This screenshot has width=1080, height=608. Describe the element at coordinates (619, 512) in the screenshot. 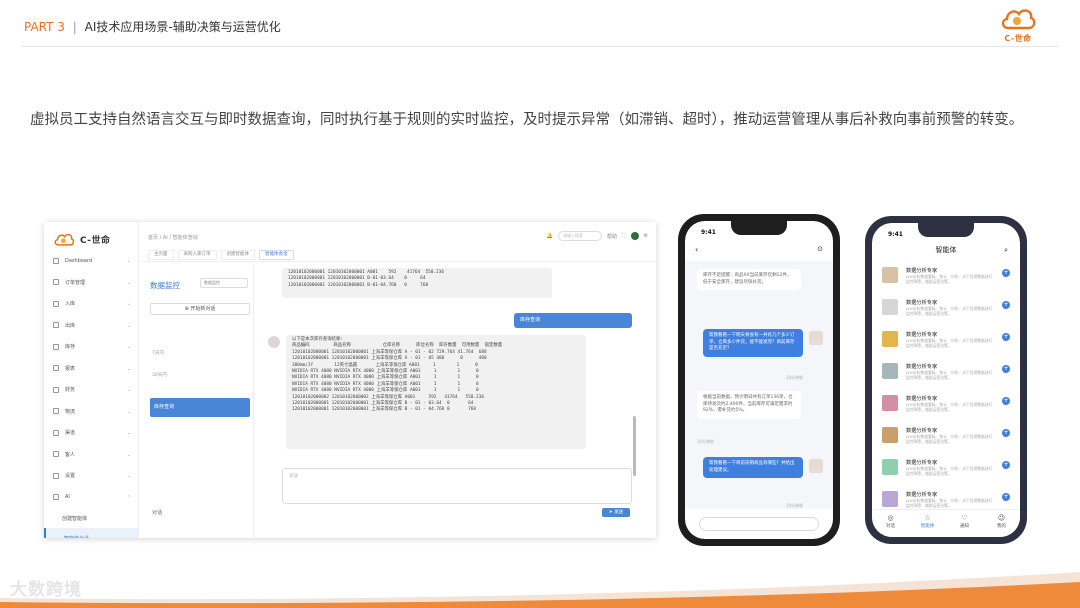

I see `send-label: 发送` at that location.